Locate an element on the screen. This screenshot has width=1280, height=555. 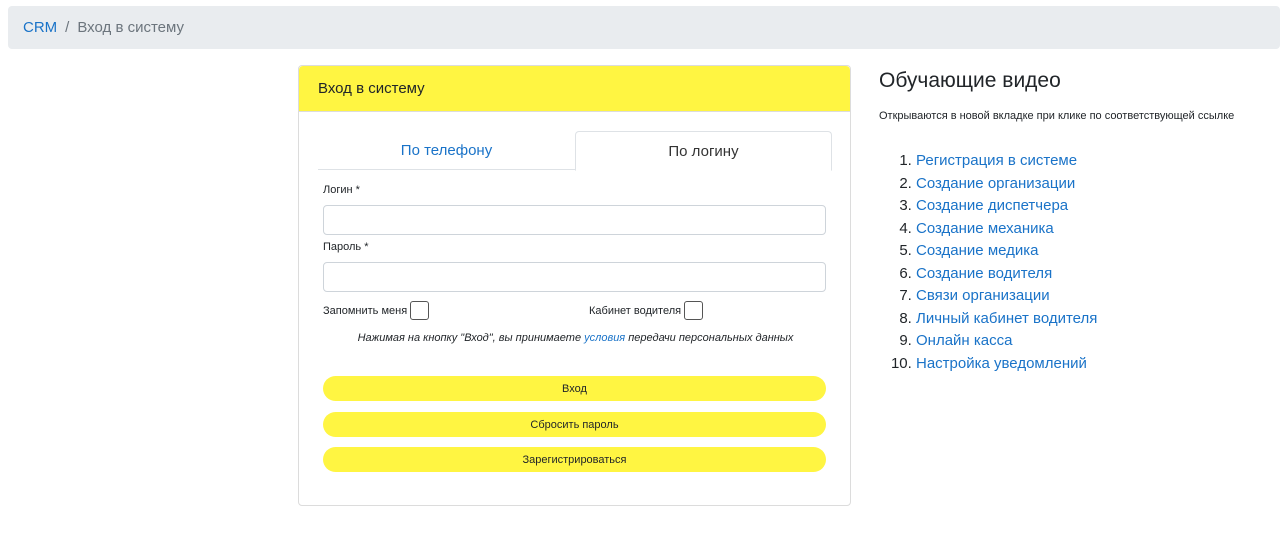
list-item: Настройка уведомлений is located at coordinates (1097, 364).